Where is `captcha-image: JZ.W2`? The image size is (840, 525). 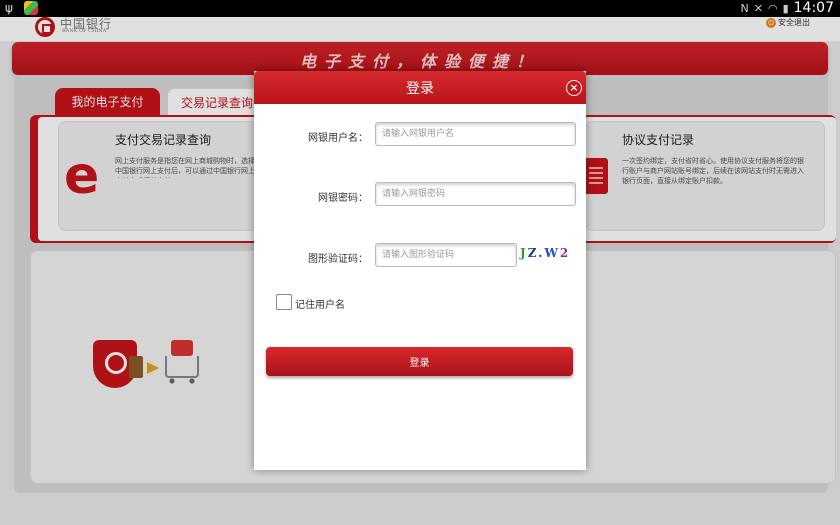
captcha-image: JZ.W2 is located at coordinates (546, 256).